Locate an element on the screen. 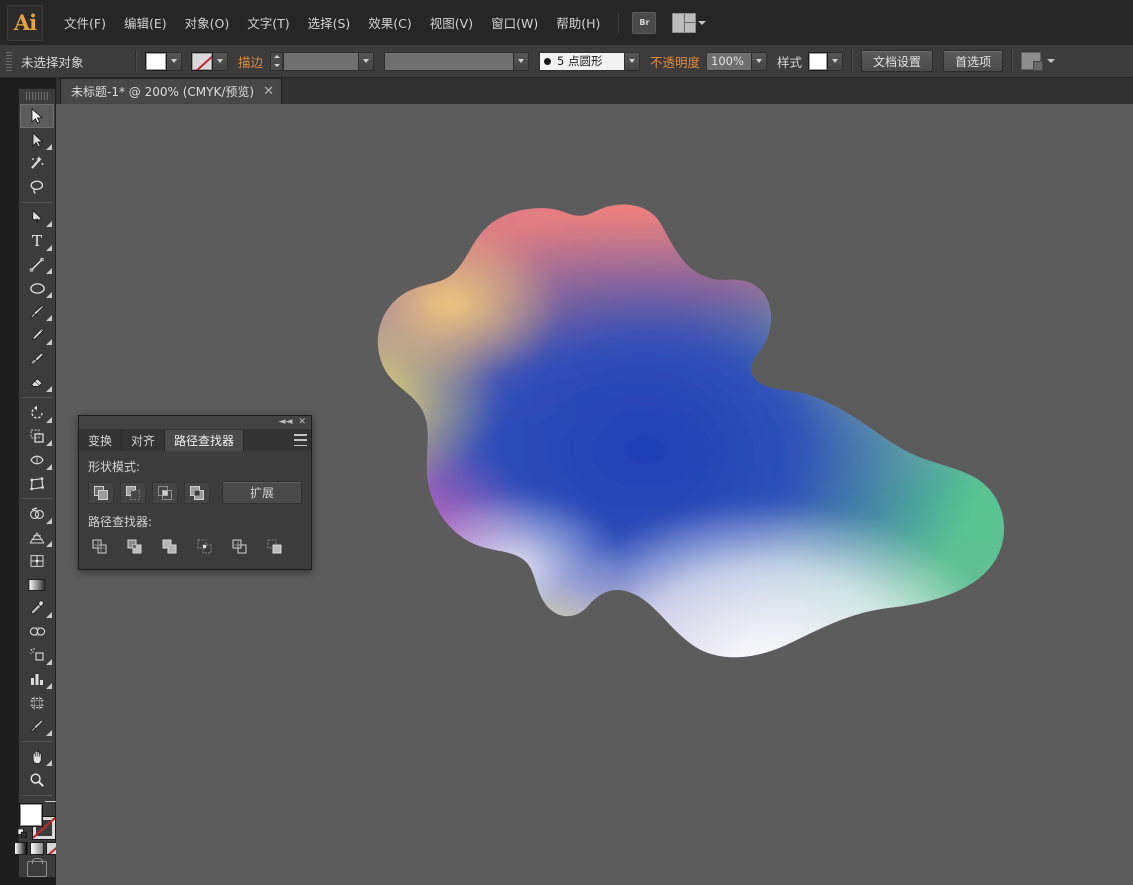 The image size is (1133, 885). menu-file: 文件(F) is located at coordinates (85, 22).